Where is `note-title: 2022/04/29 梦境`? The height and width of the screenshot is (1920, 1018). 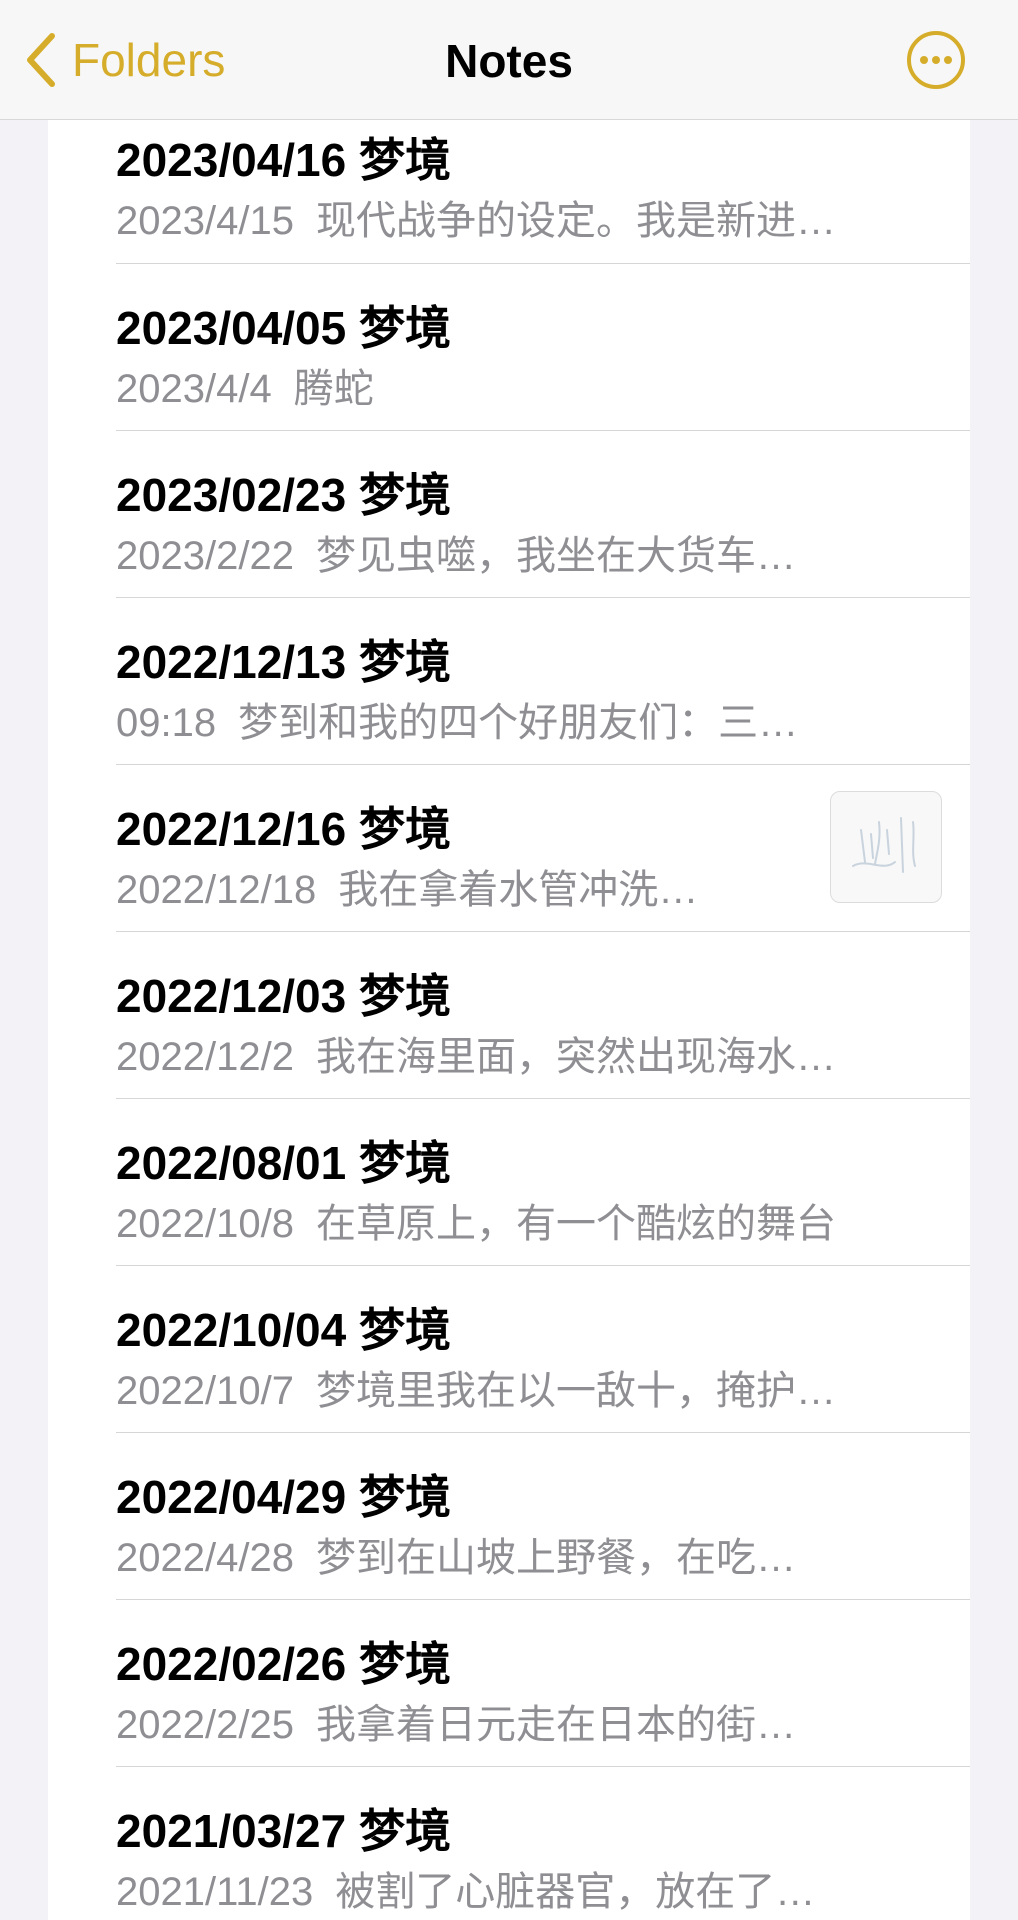
note-title: 2022/04/29 梦境 is located at coordinates (284, 1497).